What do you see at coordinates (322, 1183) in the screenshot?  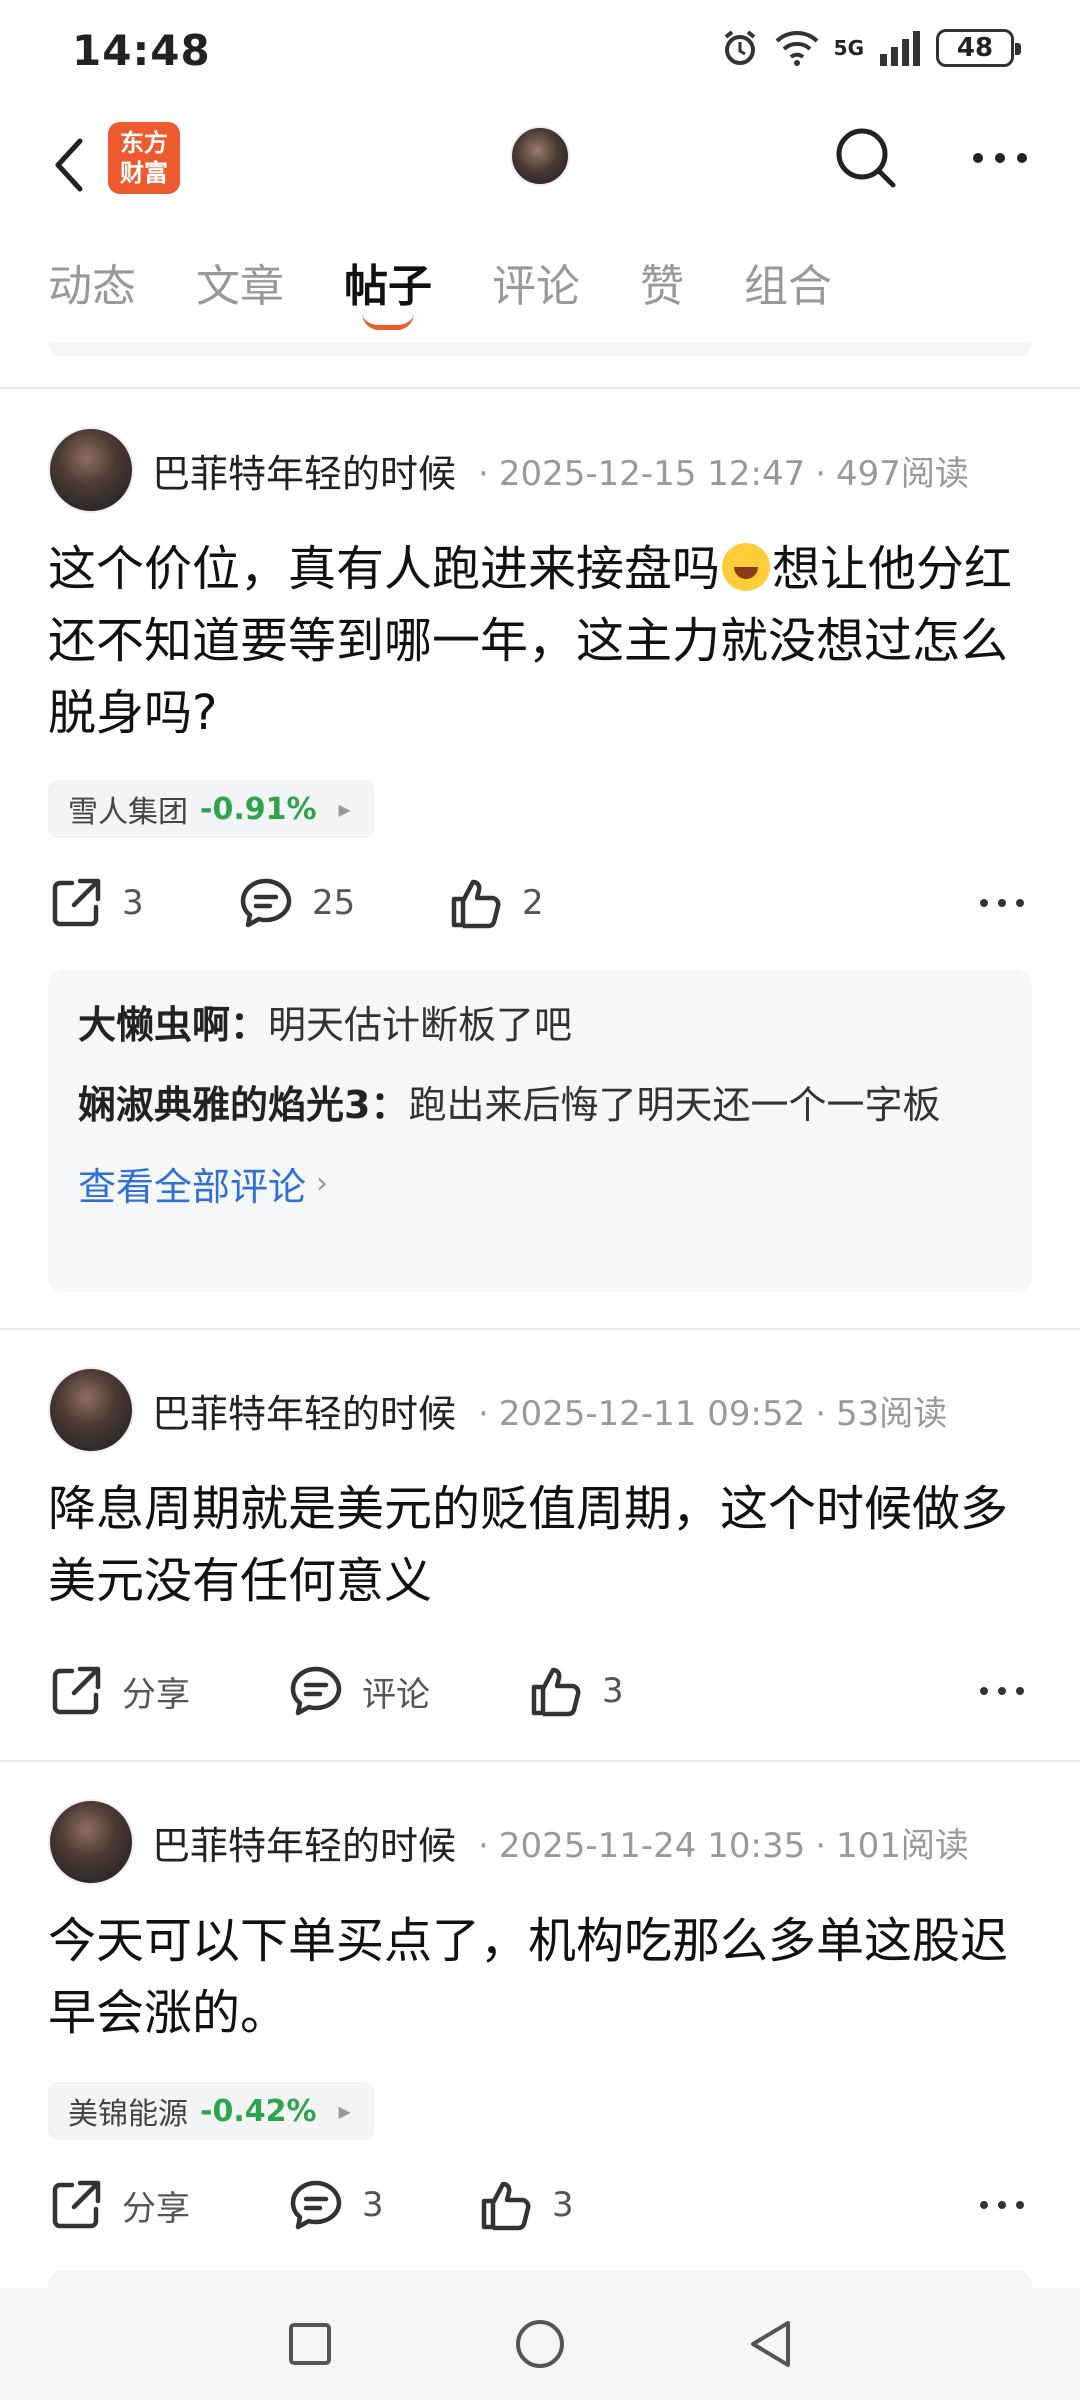 I see `chevron-right-icon: ›` at bounding box center [322, 1183].